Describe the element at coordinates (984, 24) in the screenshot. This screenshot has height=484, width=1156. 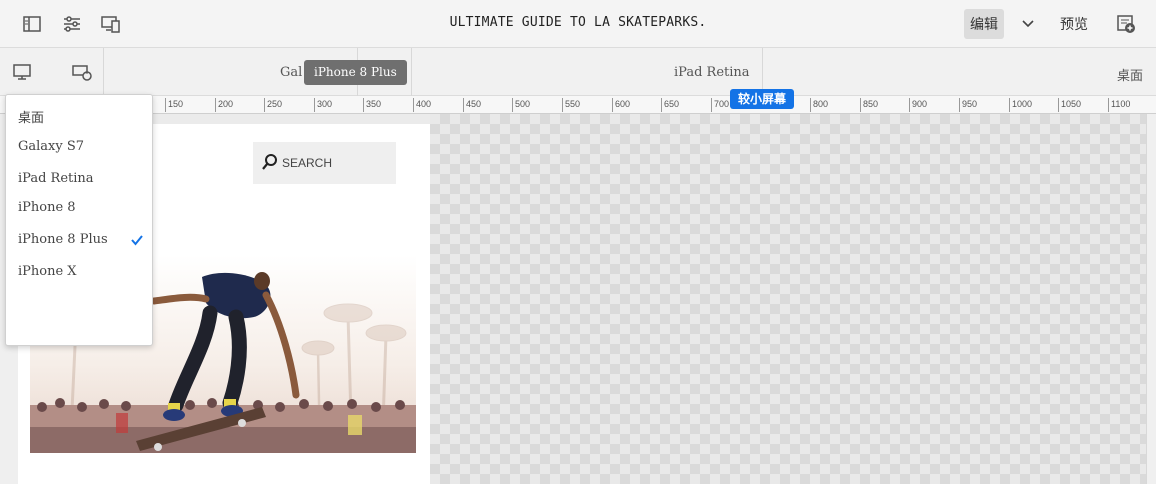
I see `edit-mode-button: 编辑` at that location.